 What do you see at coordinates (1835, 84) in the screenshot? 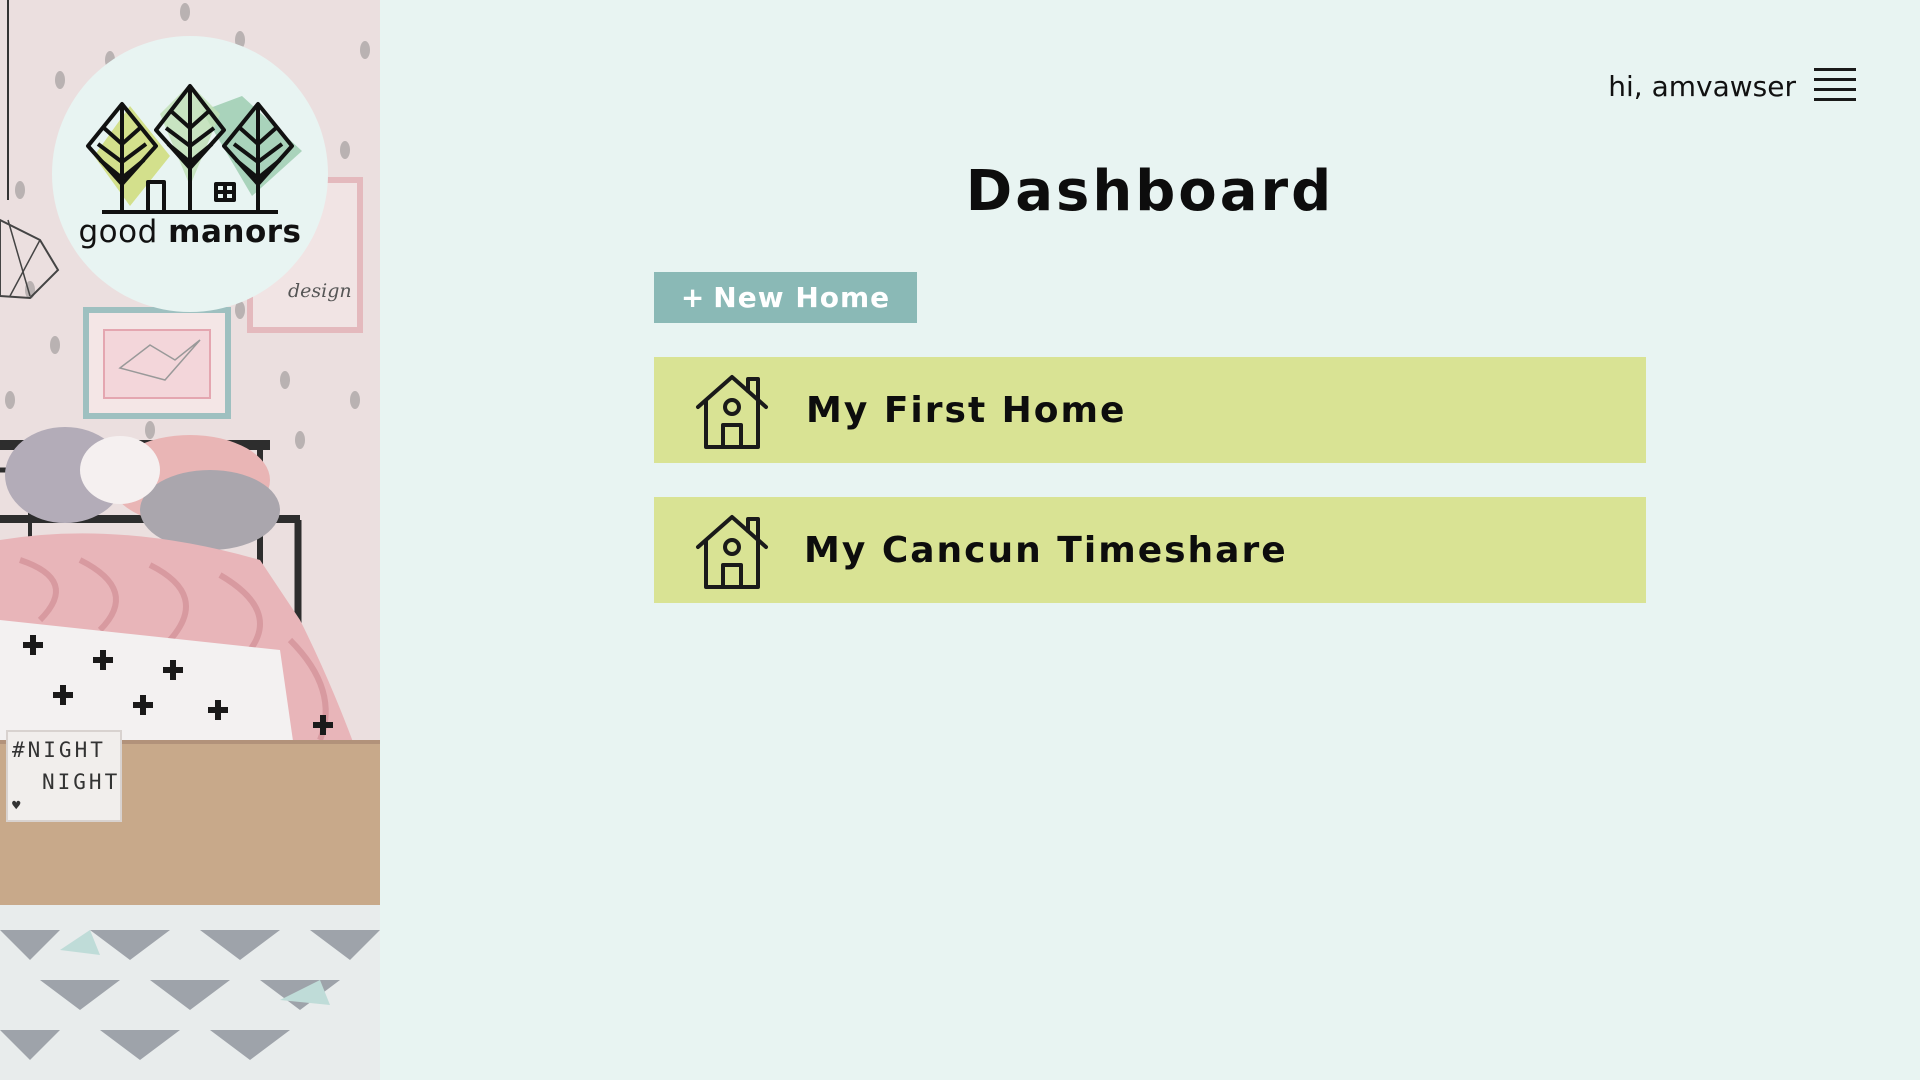
I see `hamburger-menu-icon` at bounding box center [1835, 84].